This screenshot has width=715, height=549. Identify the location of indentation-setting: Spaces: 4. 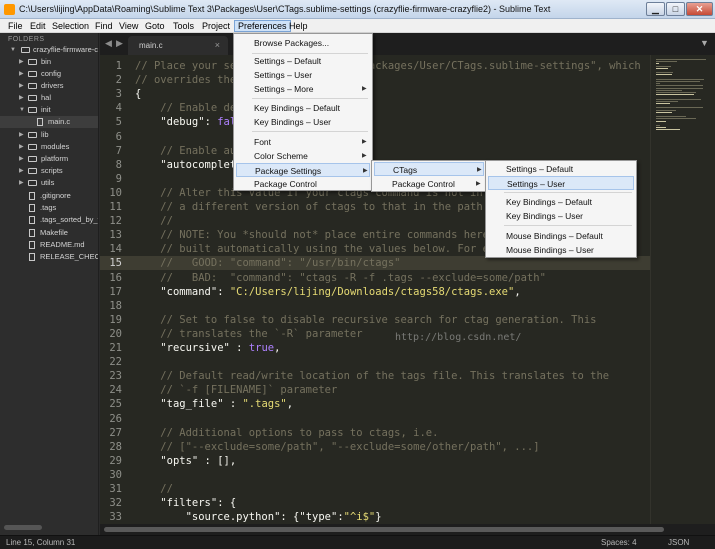
(619, 542).